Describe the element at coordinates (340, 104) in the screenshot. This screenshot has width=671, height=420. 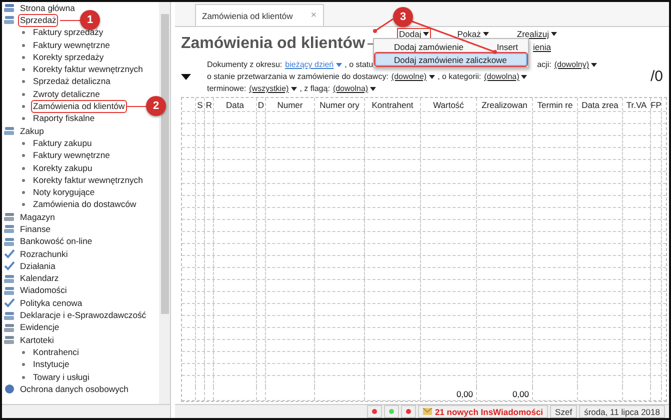
I see `column-header: Numer ory` at that location.